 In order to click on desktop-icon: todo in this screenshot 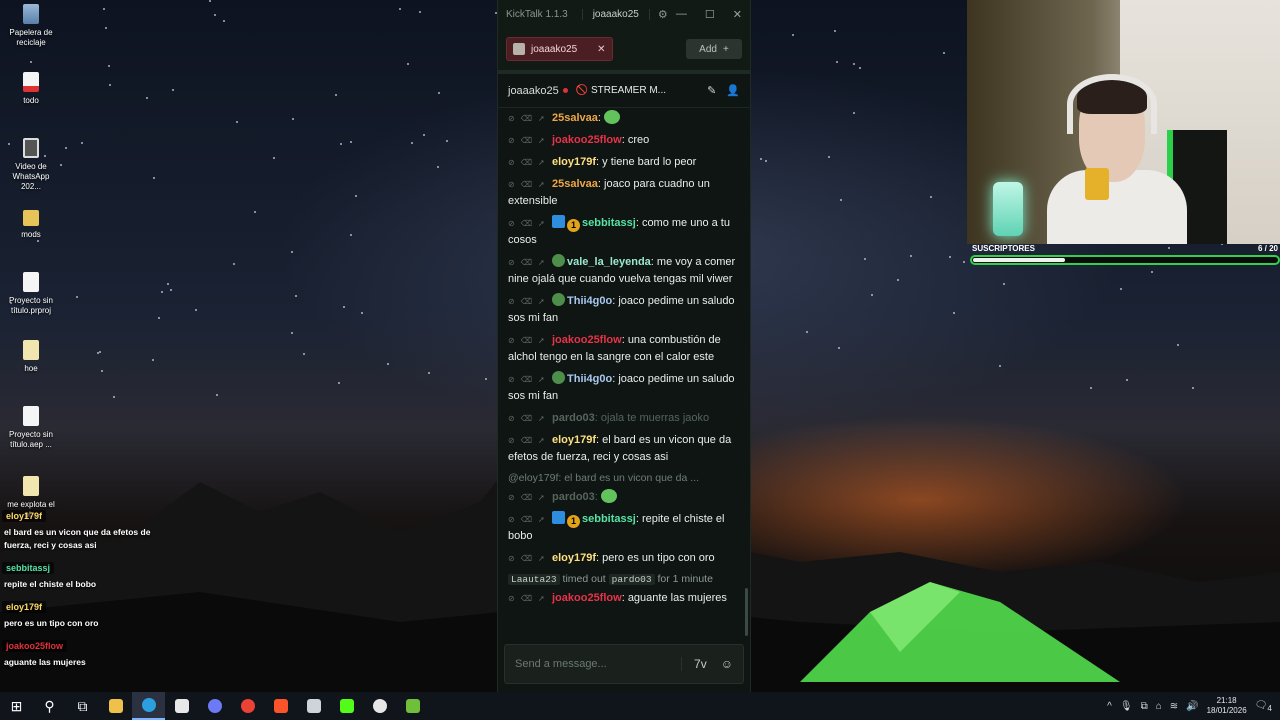, I will do `click(31, 89)`.